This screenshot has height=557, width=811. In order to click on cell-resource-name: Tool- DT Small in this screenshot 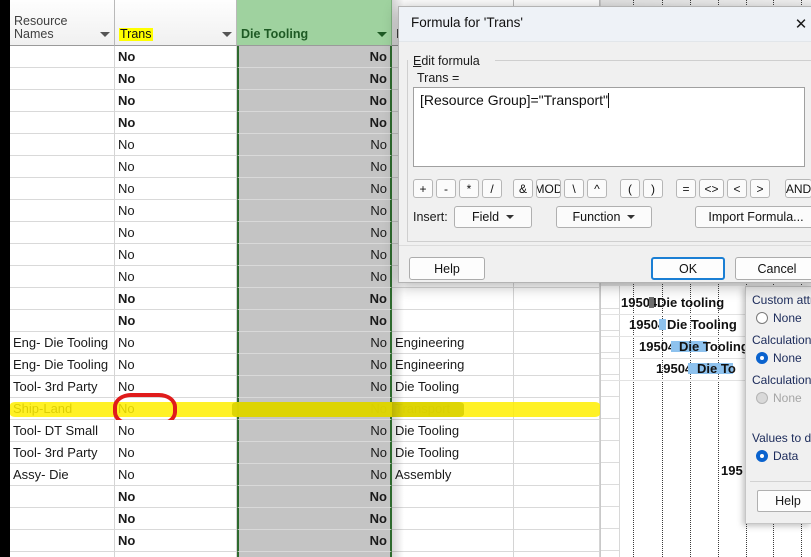, I will do `click(62, 431)`.